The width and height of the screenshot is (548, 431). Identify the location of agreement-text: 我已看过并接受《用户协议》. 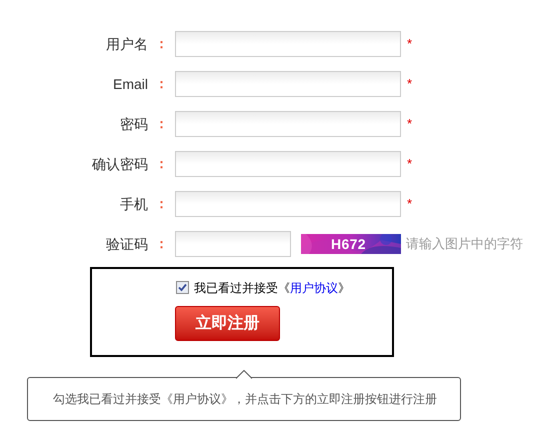
(272, 288).